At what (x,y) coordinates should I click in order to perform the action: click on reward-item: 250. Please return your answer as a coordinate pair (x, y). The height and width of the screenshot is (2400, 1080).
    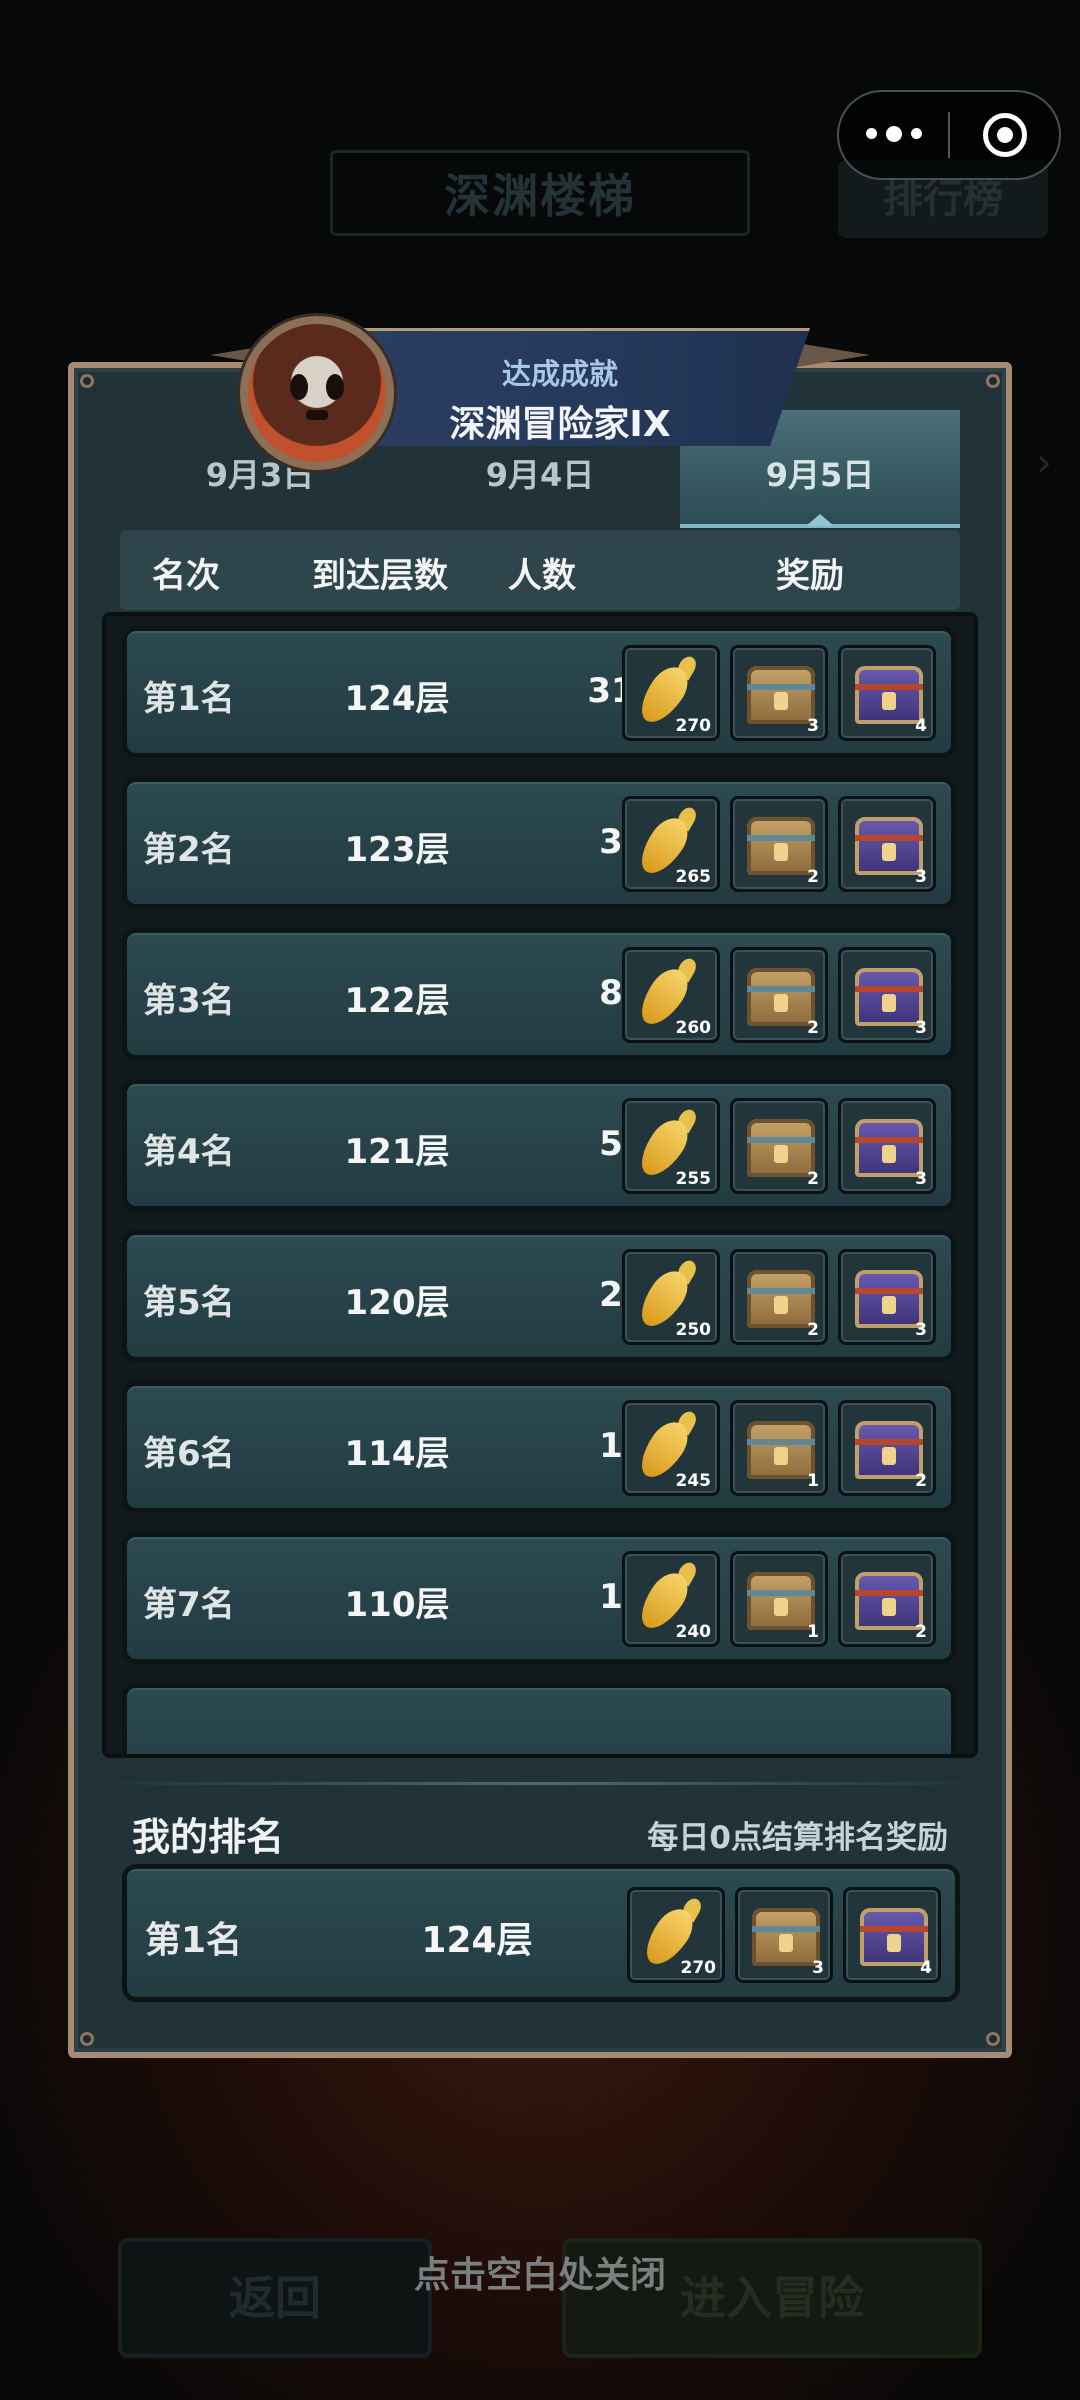
    Looking at the image, I should click on (671, 1297).